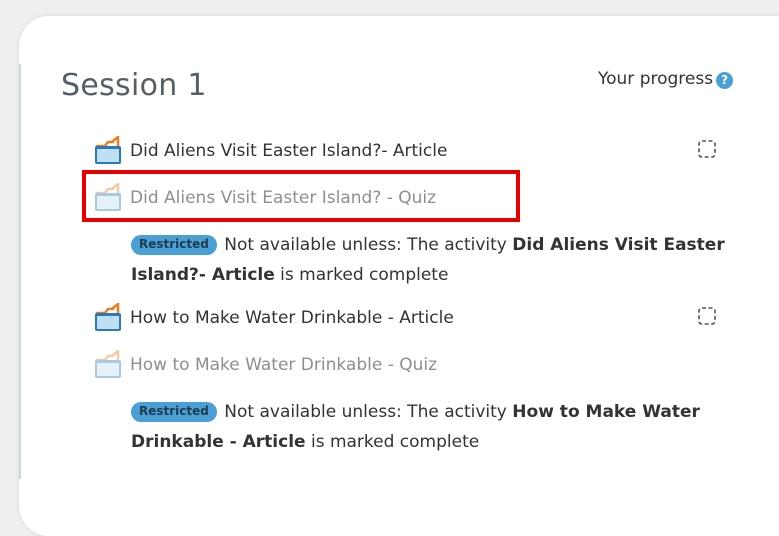 The width and height of the screenshot is (779, 536). I want to click on section-title: Session 1, so click(134, 85).